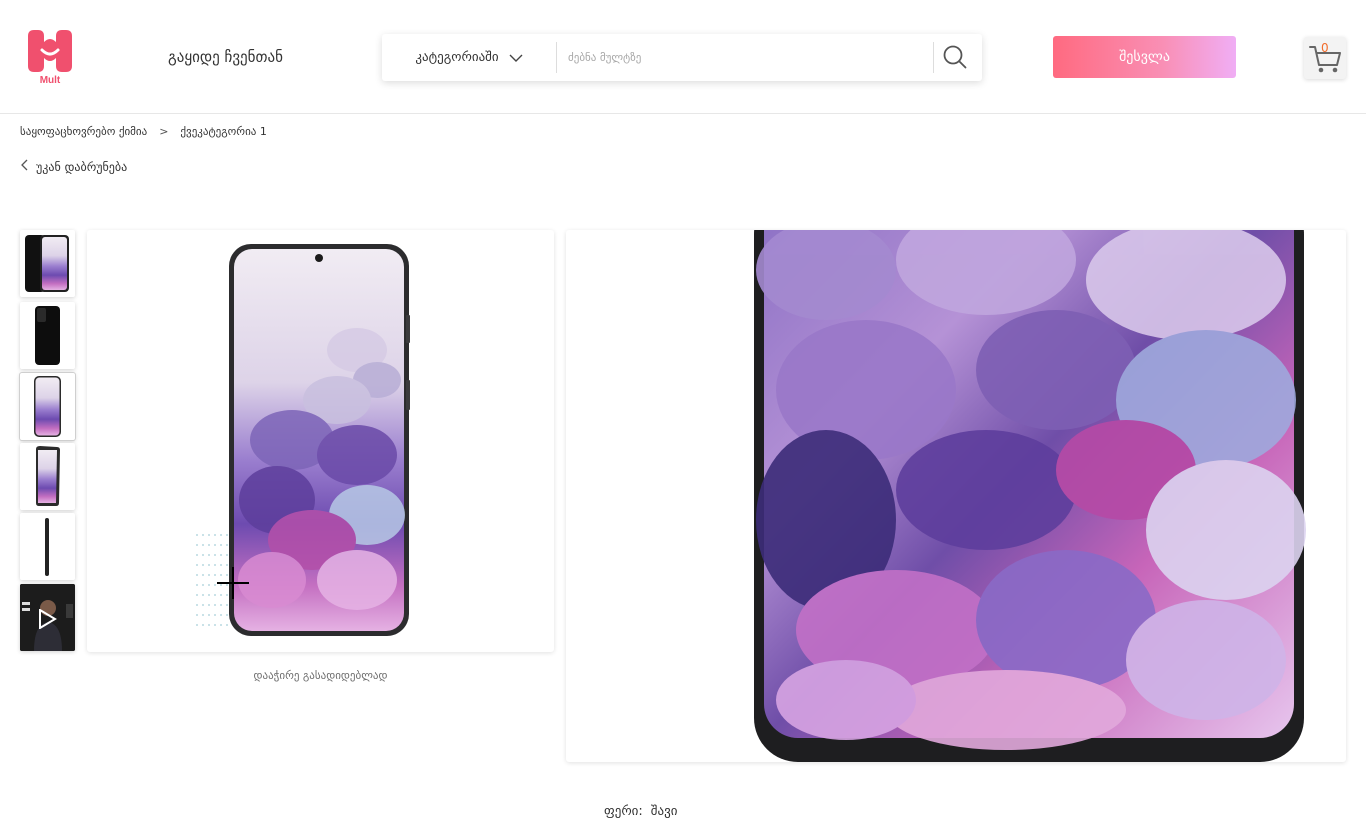 The width and height of the screenshot is (1366, 826). Describe the element at coordinates (1325, 48) in the screenshot. I see `cart-count-badge: 0` at that location.